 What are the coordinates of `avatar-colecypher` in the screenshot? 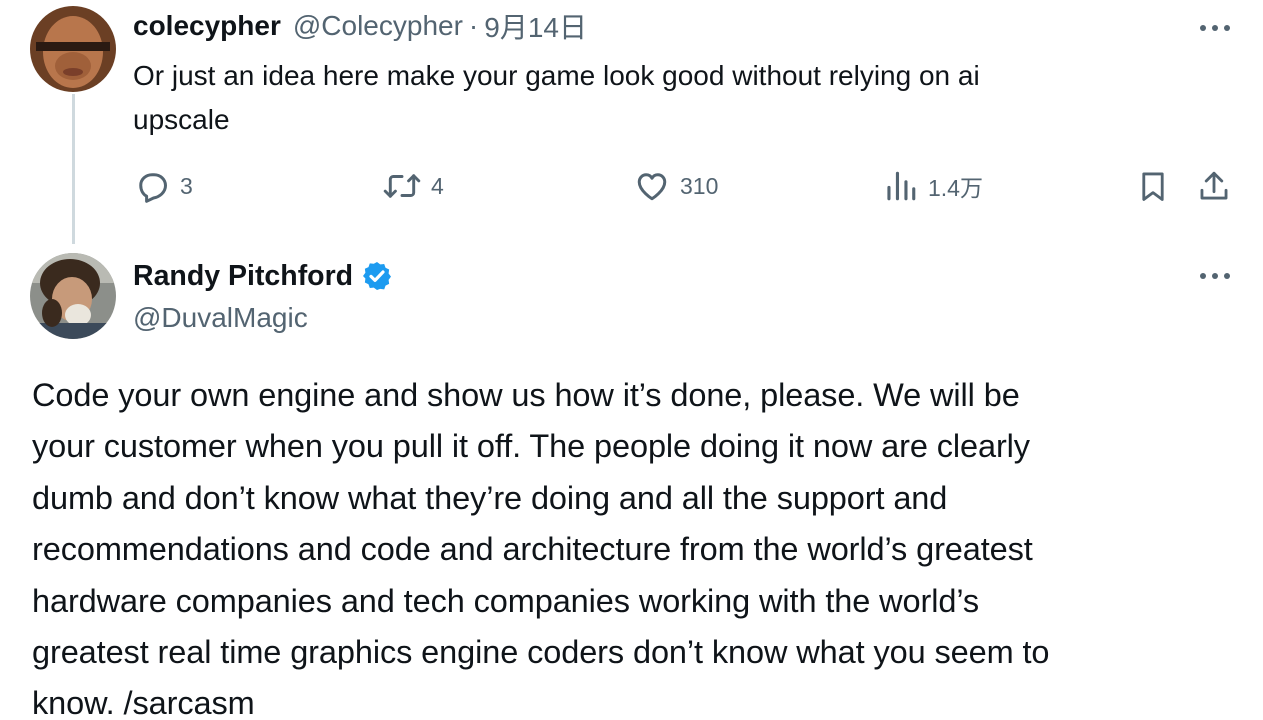 It's located at (73, 49).